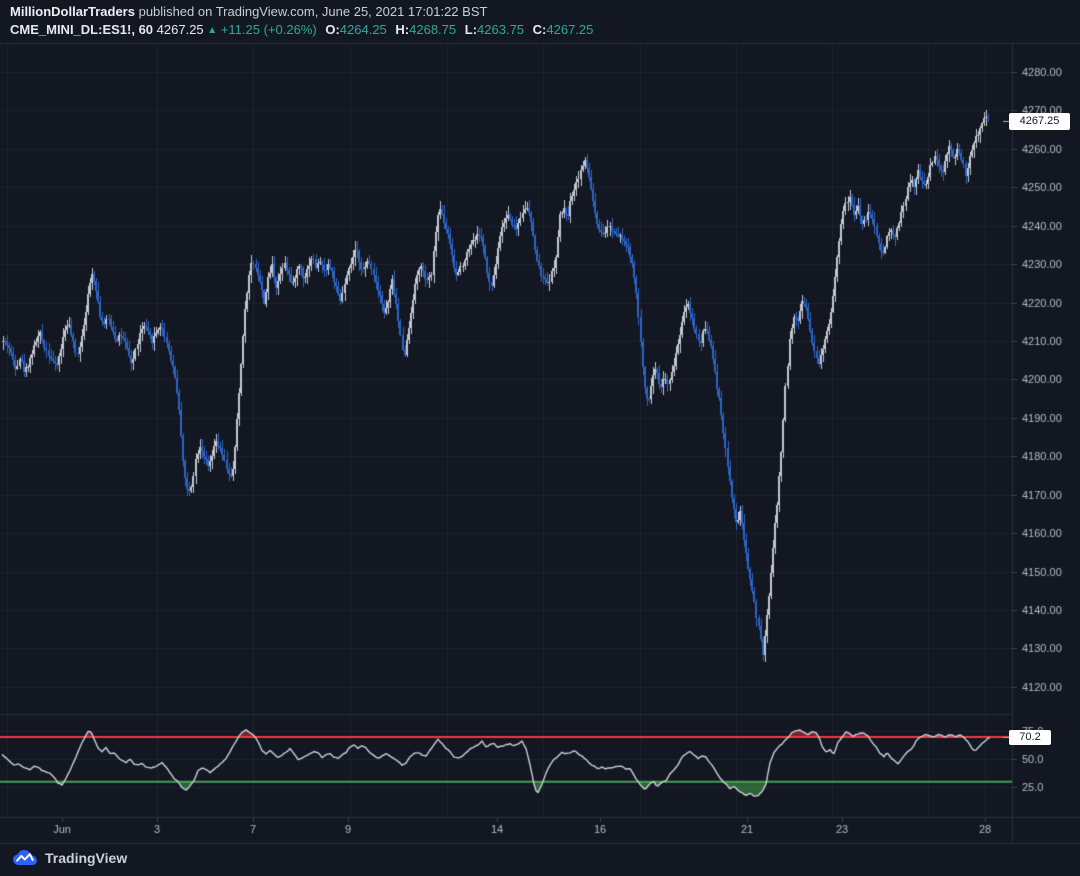  I want to click on last-price-axis-label: 4267.25, so click(1039, 121).